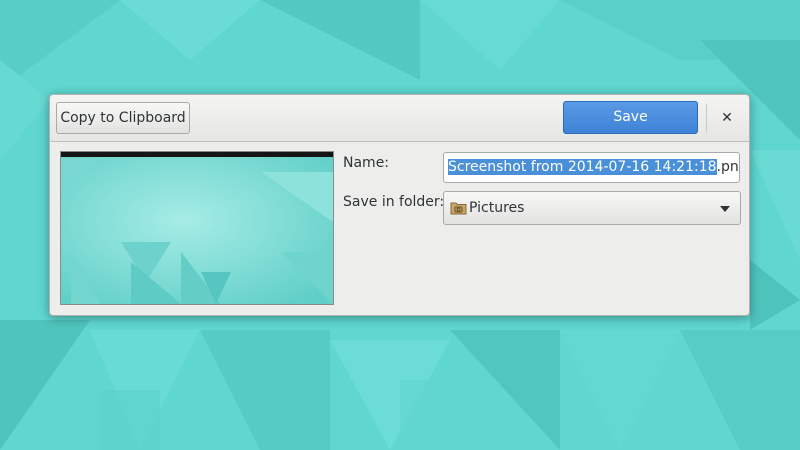  I want to click on save-folder-value: Pictures, so click(497, 208).